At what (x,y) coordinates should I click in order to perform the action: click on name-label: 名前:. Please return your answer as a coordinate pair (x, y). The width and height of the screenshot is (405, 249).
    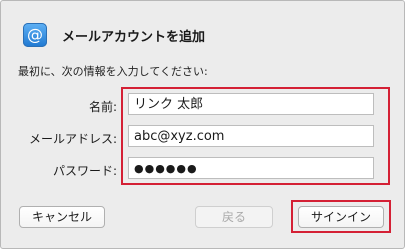
    Looking at the image, I should click on (102, 107).